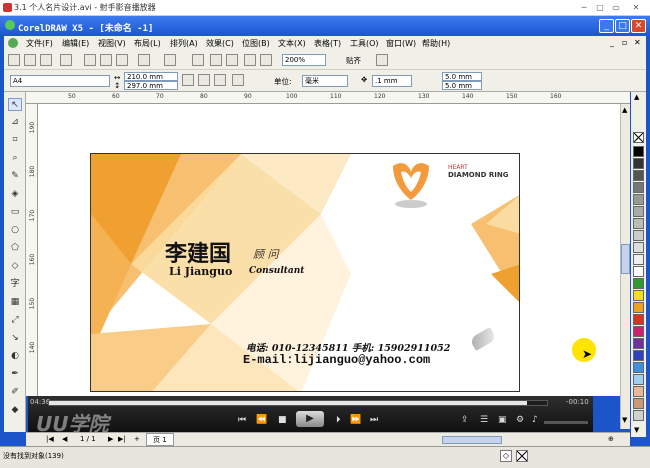 The width and height of the screenshot is (650, 468). I want to click on doc-restore-icon: ▫, so click(624, 42).